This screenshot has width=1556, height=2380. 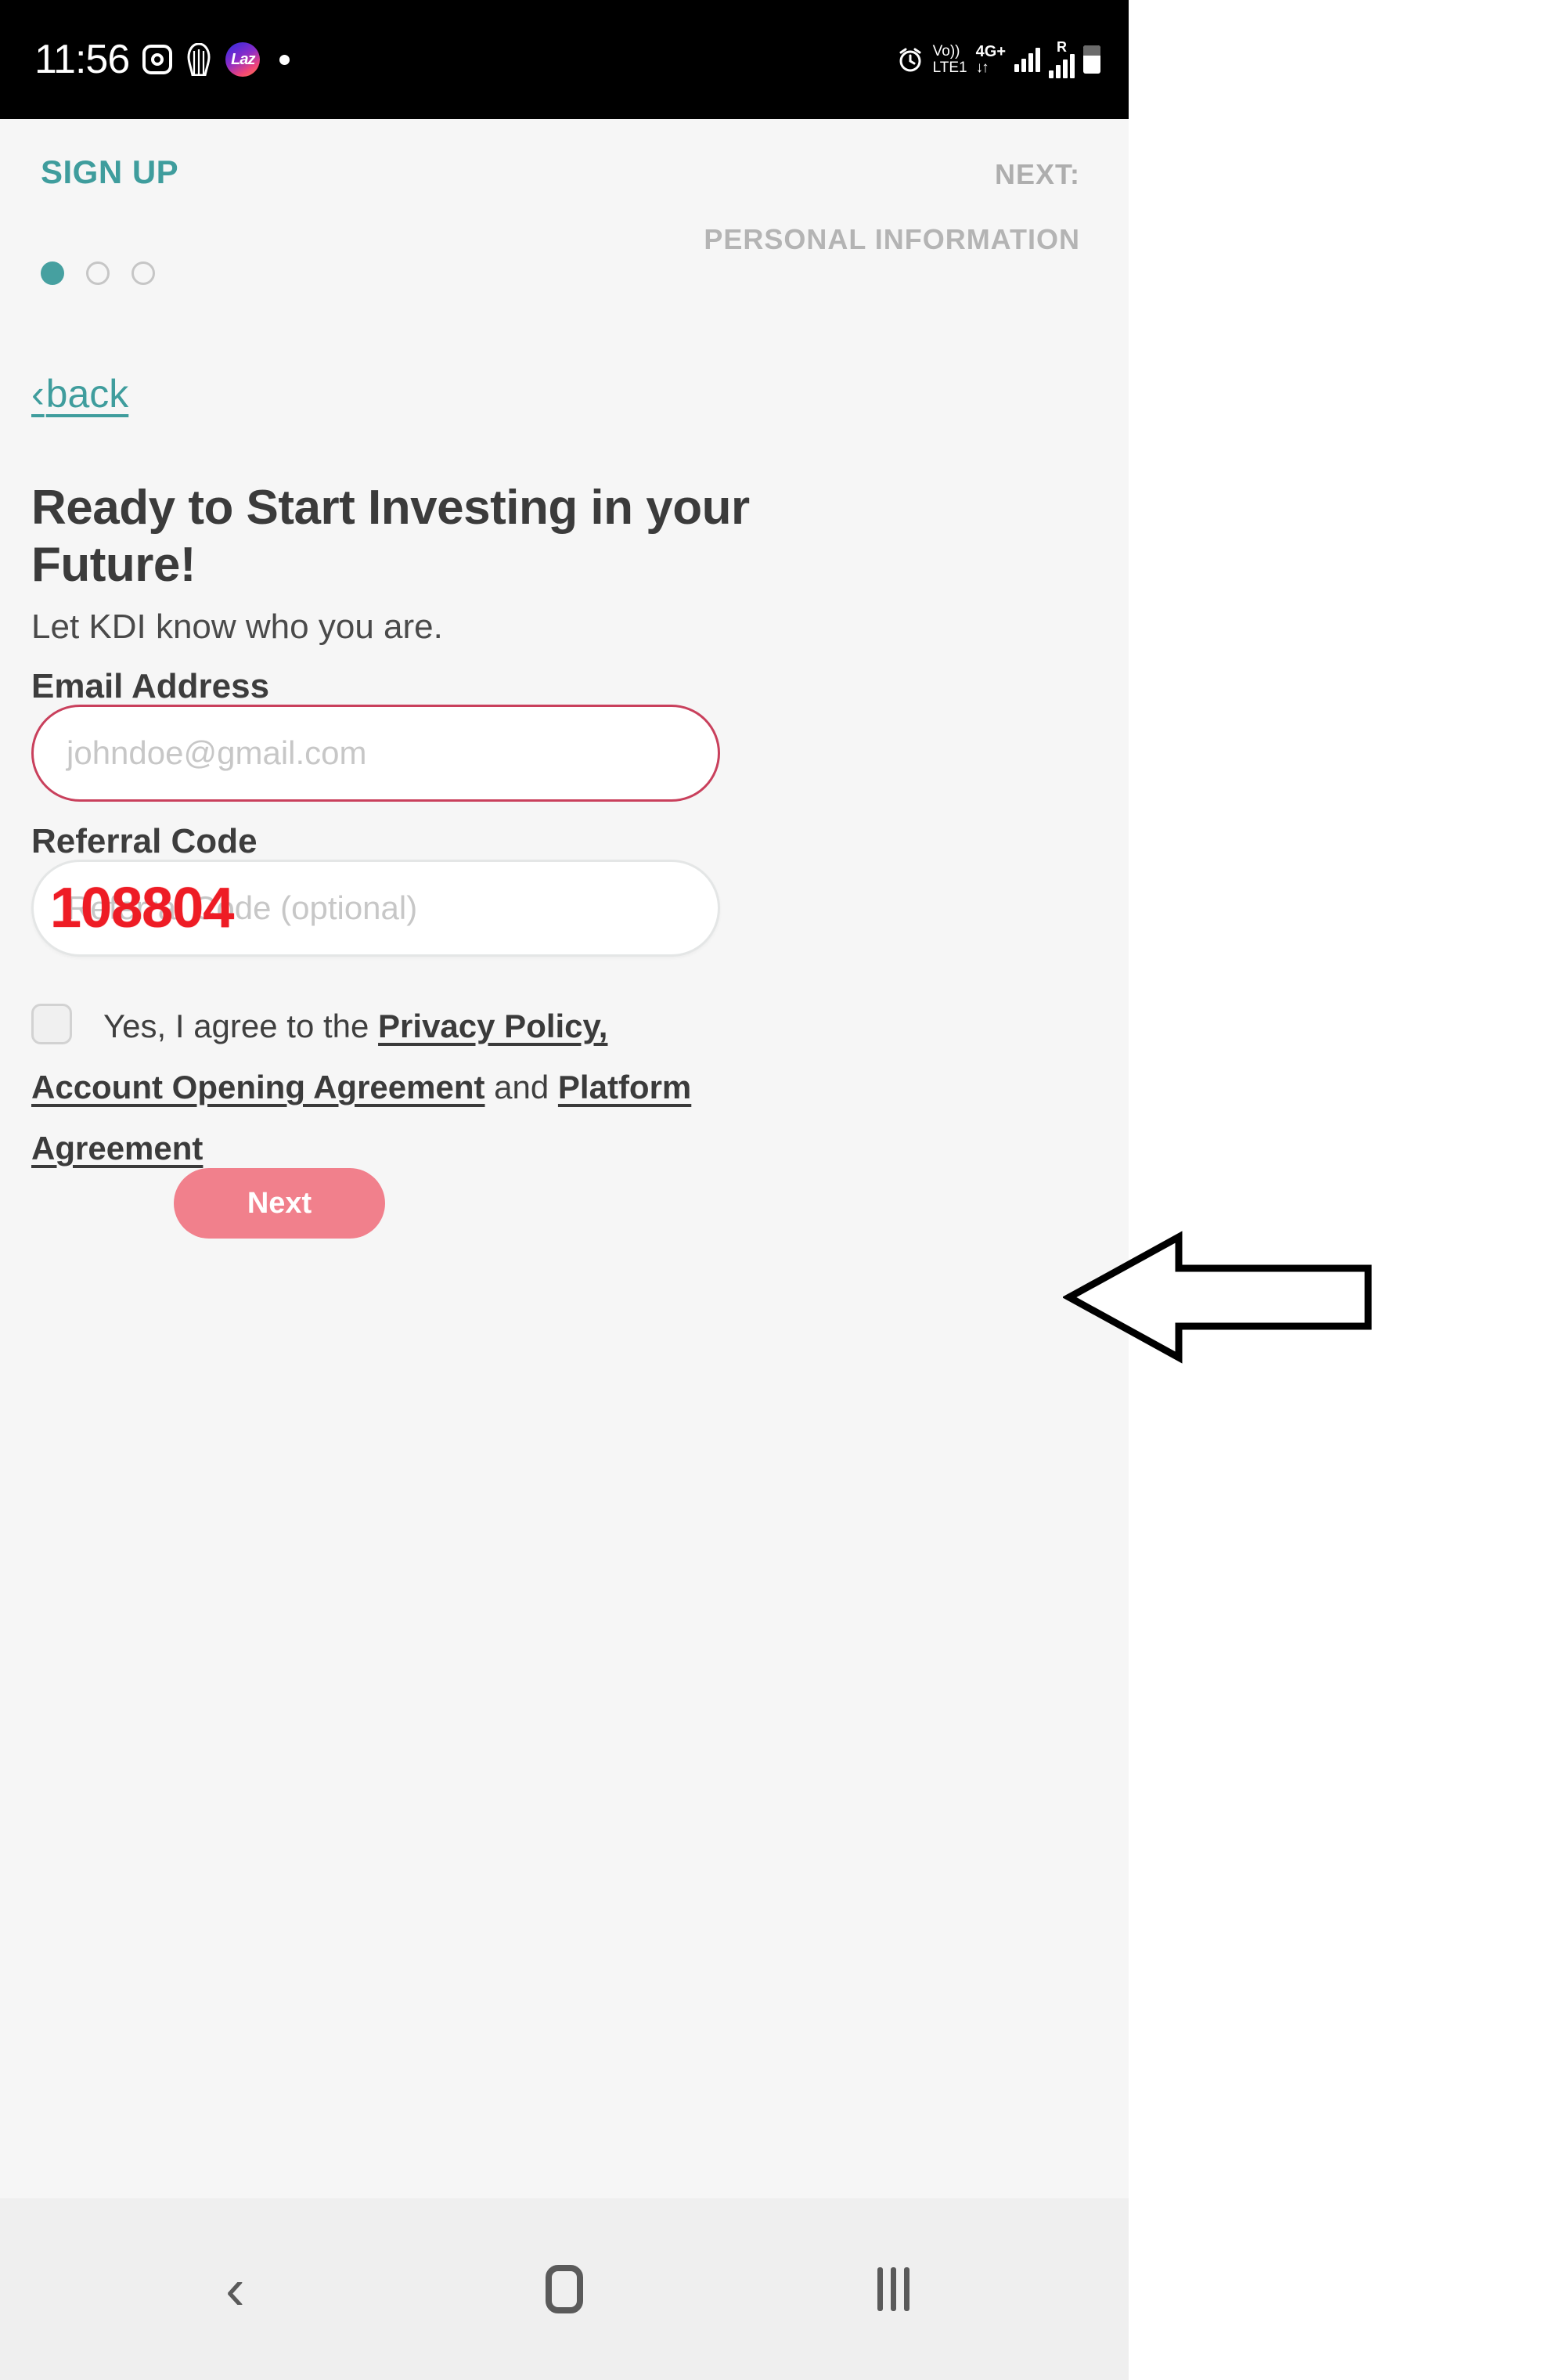 I want to click on status-bar-right: Vo)) LTE1 4G+ ↓↑ R, so click(x=998, y=58).